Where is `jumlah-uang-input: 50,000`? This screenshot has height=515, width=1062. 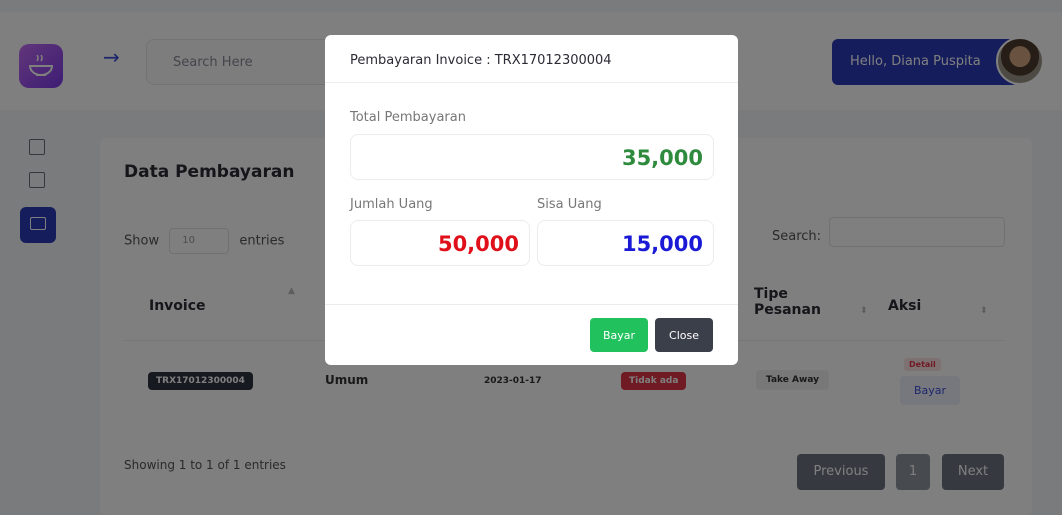 jumlah-uang-input: 50,000 is located at coordinates (440, 243).